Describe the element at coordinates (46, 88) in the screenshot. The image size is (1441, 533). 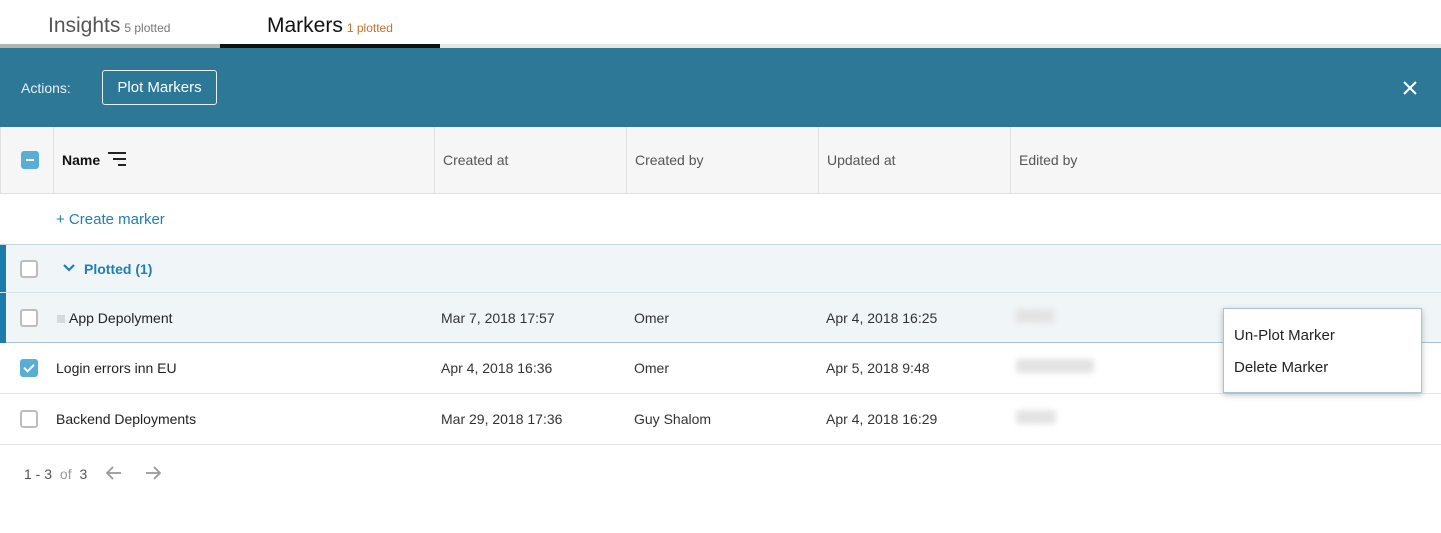
I see `actions-label: Actions:` at that location.